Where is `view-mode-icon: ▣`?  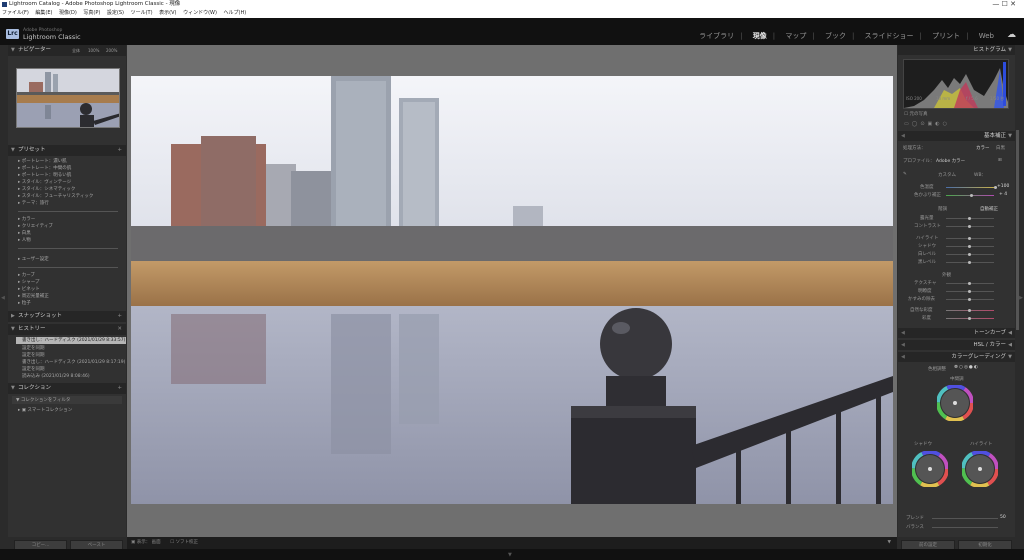
view-mode-icon: ▣ is located at coordinates (133, 542).